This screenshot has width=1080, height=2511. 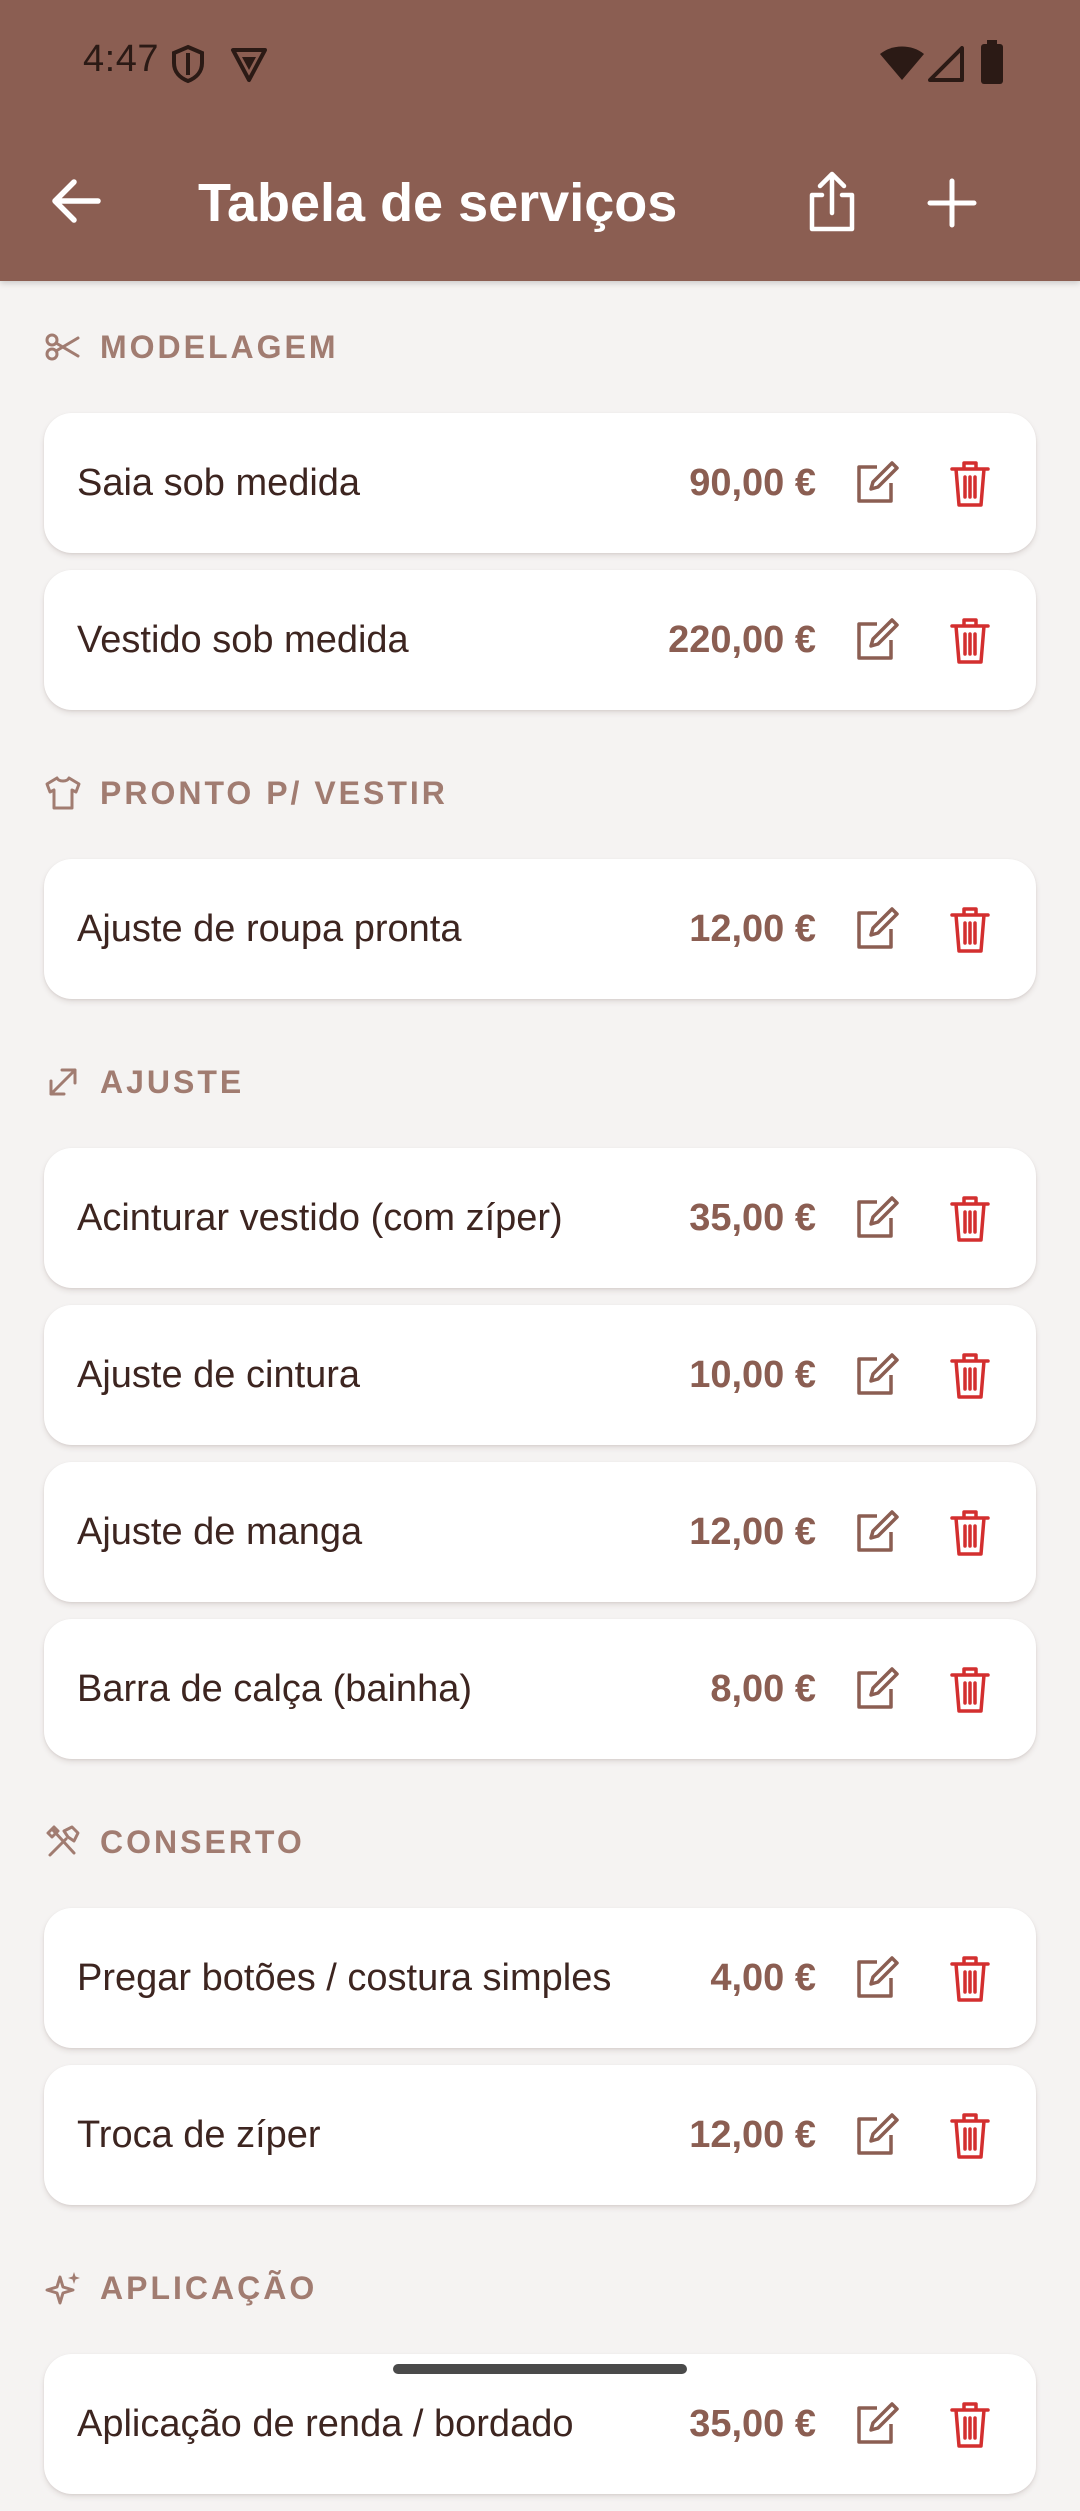 I want to click on service-name: Ajuste de roupa pronta, so click(x=269, y=929).